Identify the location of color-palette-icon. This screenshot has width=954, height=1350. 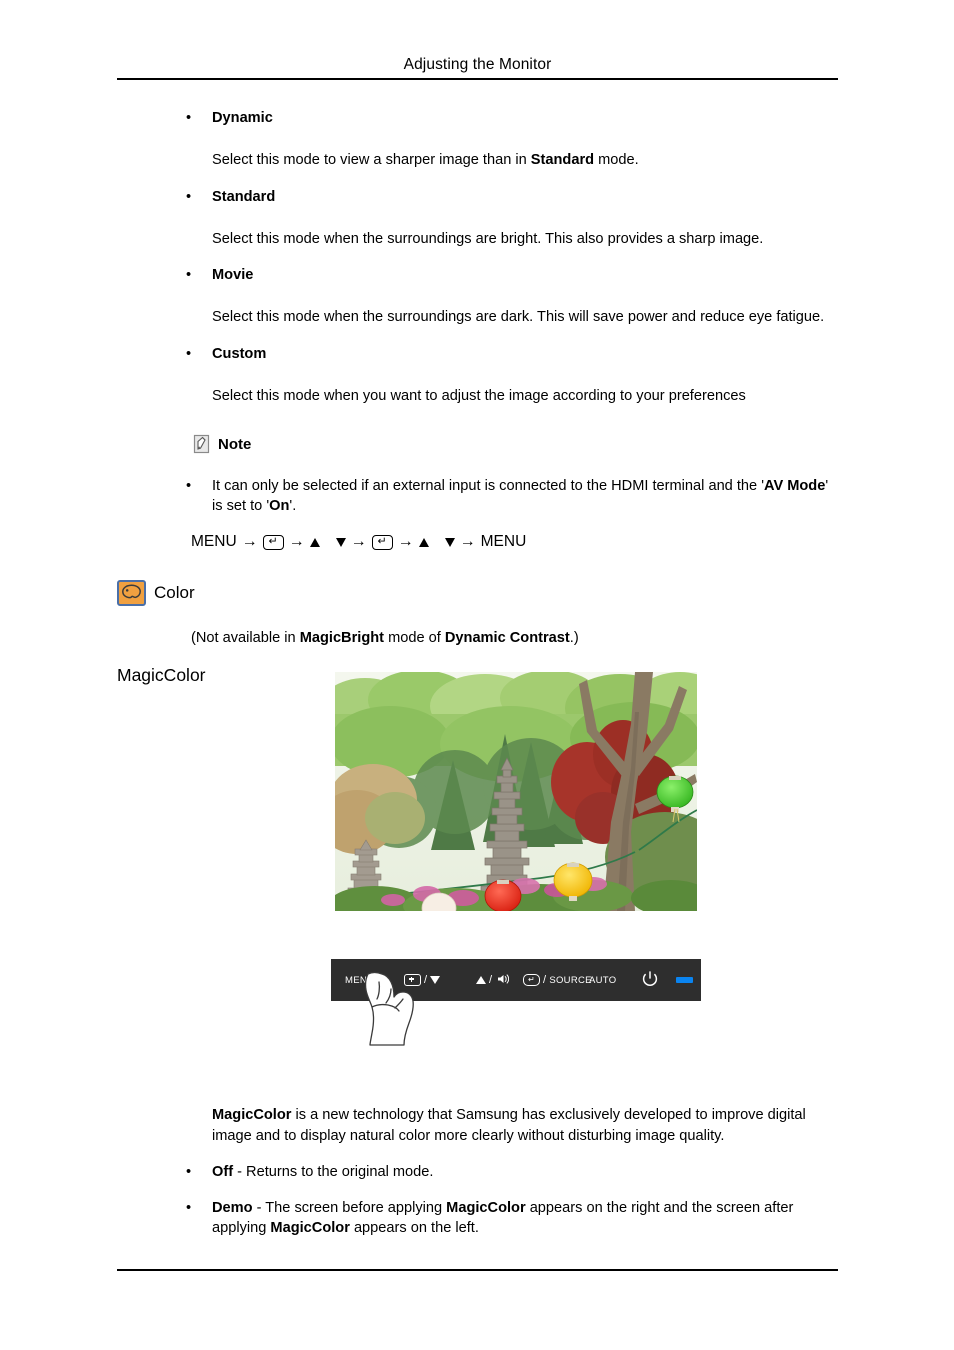
(131, 593).